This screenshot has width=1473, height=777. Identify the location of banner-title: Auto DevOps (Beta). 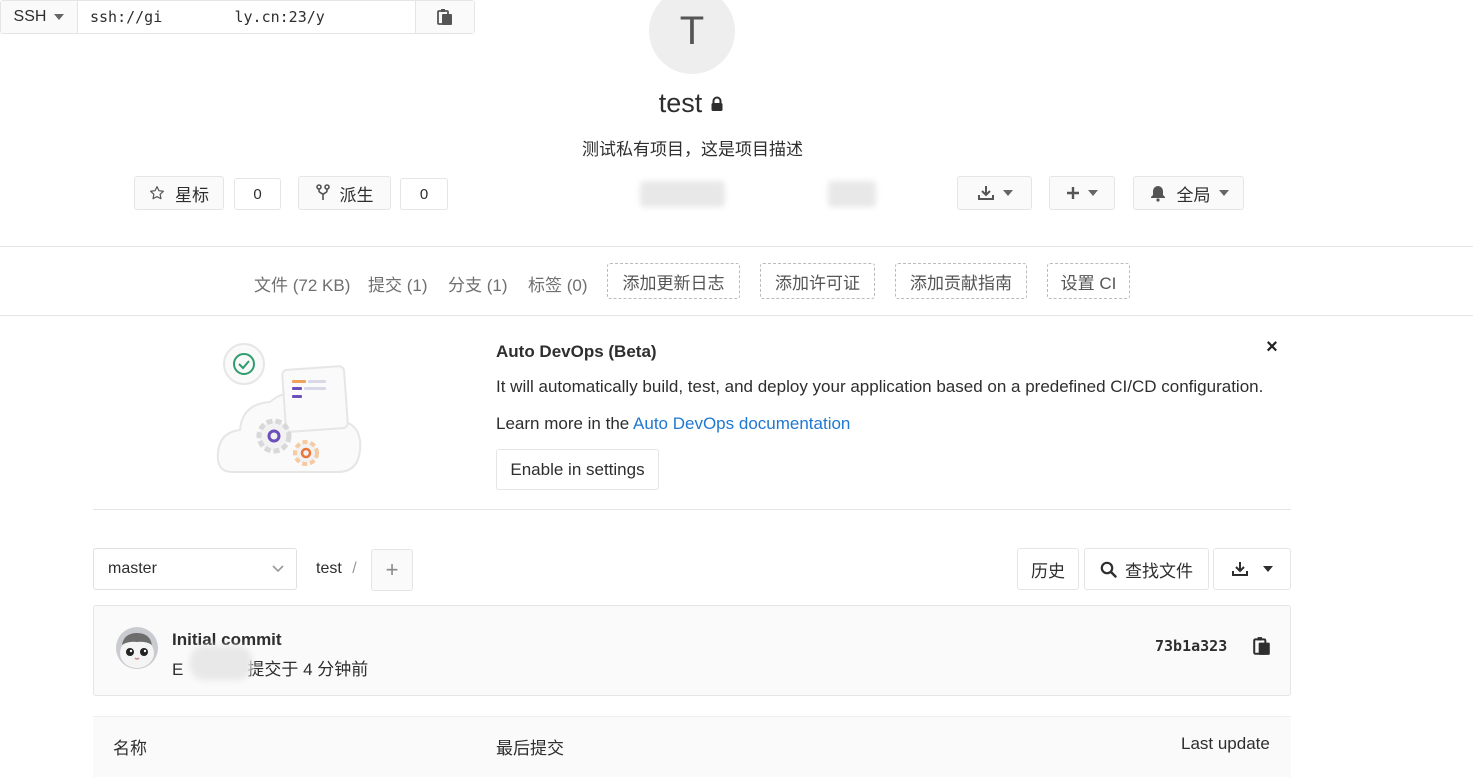
(576, 351).